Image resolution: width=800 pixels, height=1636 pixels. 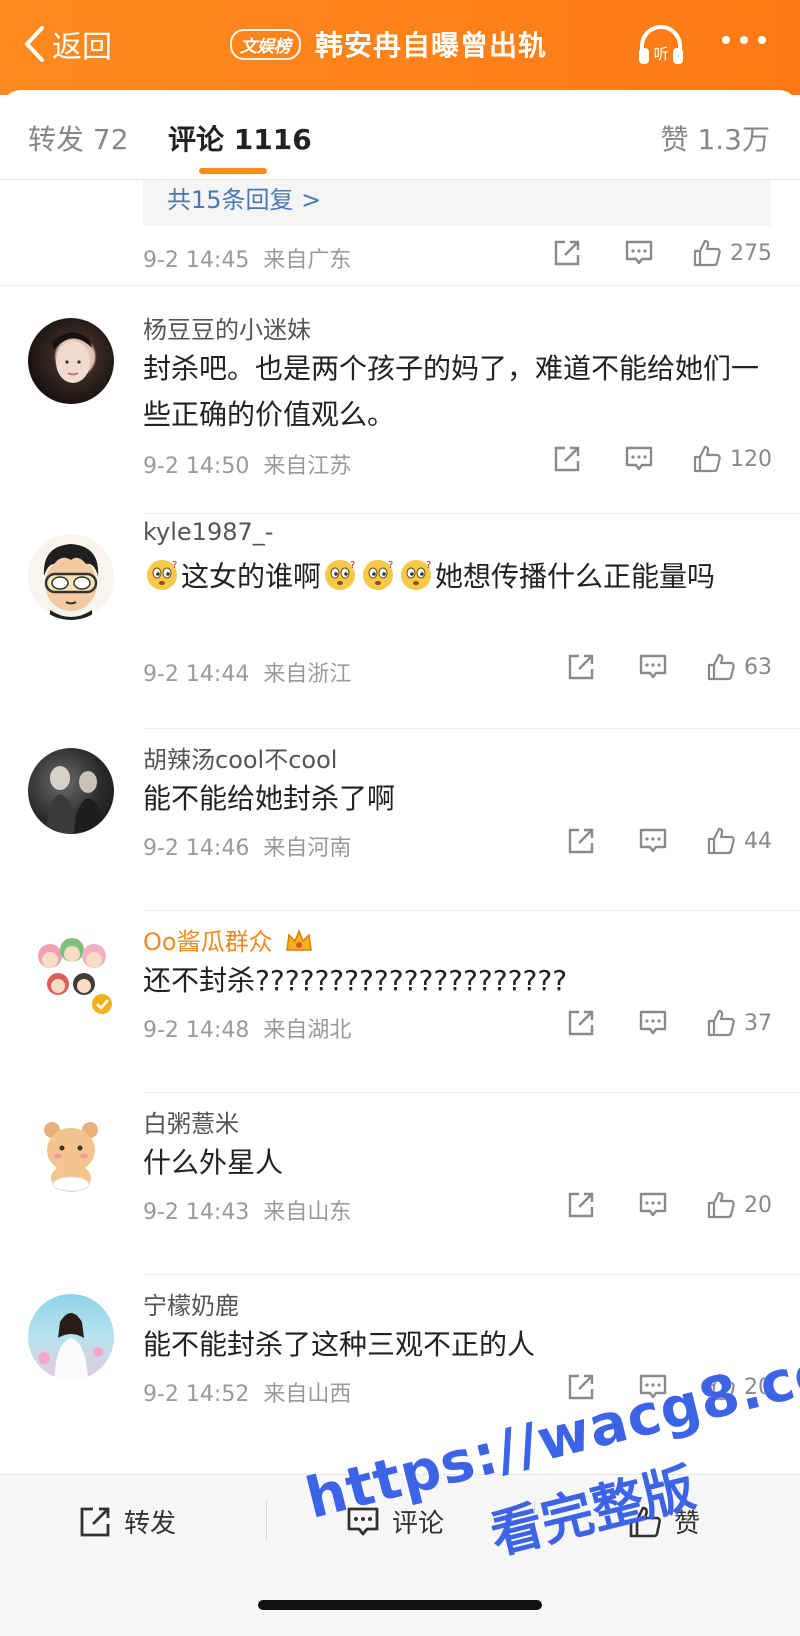 What do you see at coordinates (669, 1023) in the screenshot?
I see `comment-actions: 37` at bounding box center [669, 1023].